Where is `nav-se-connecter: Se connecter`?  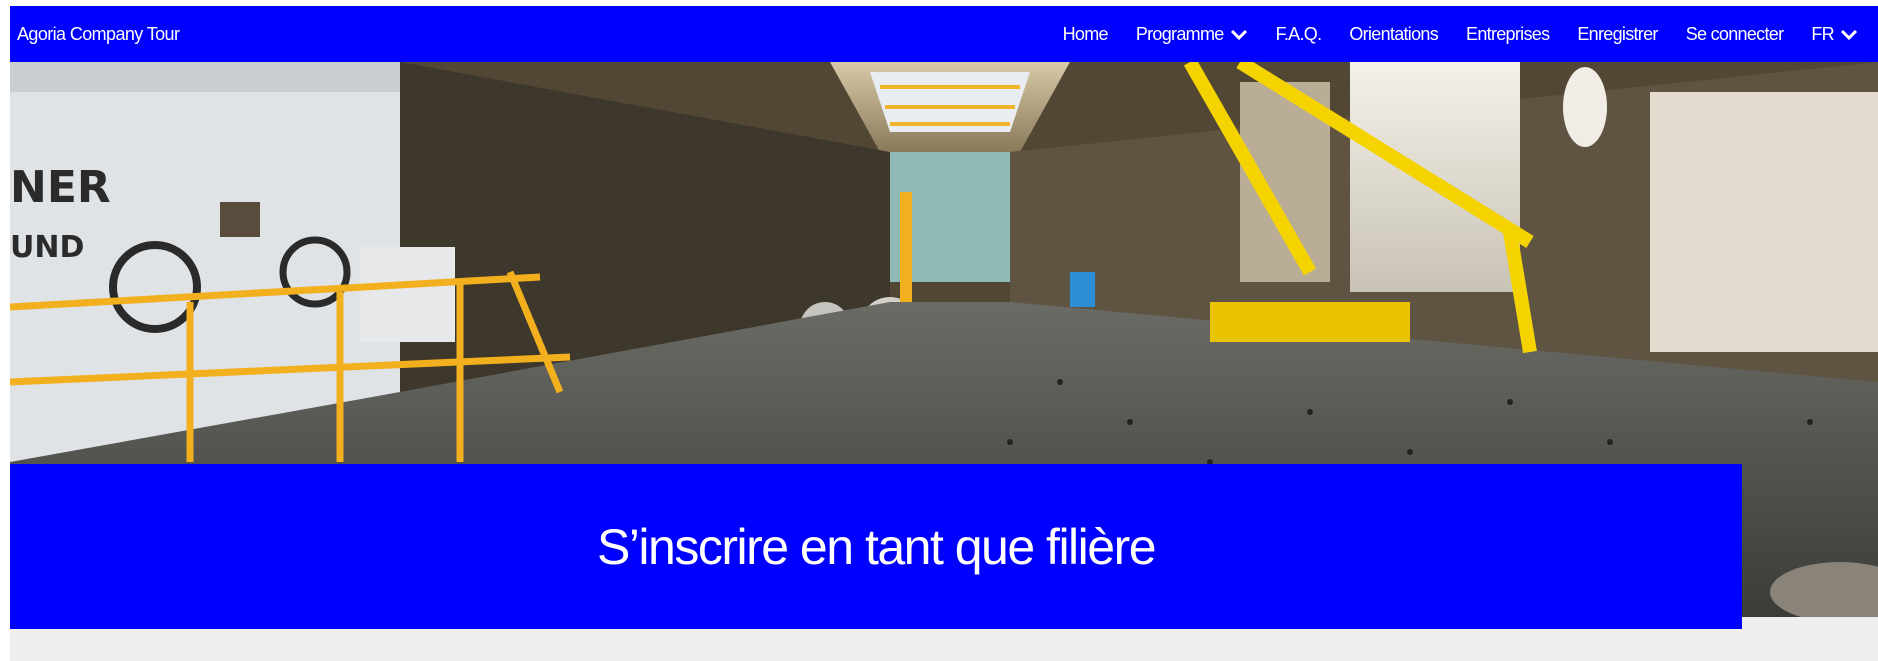
nav-se-connecter: Se connecter is located at coordinates (1735, 34).